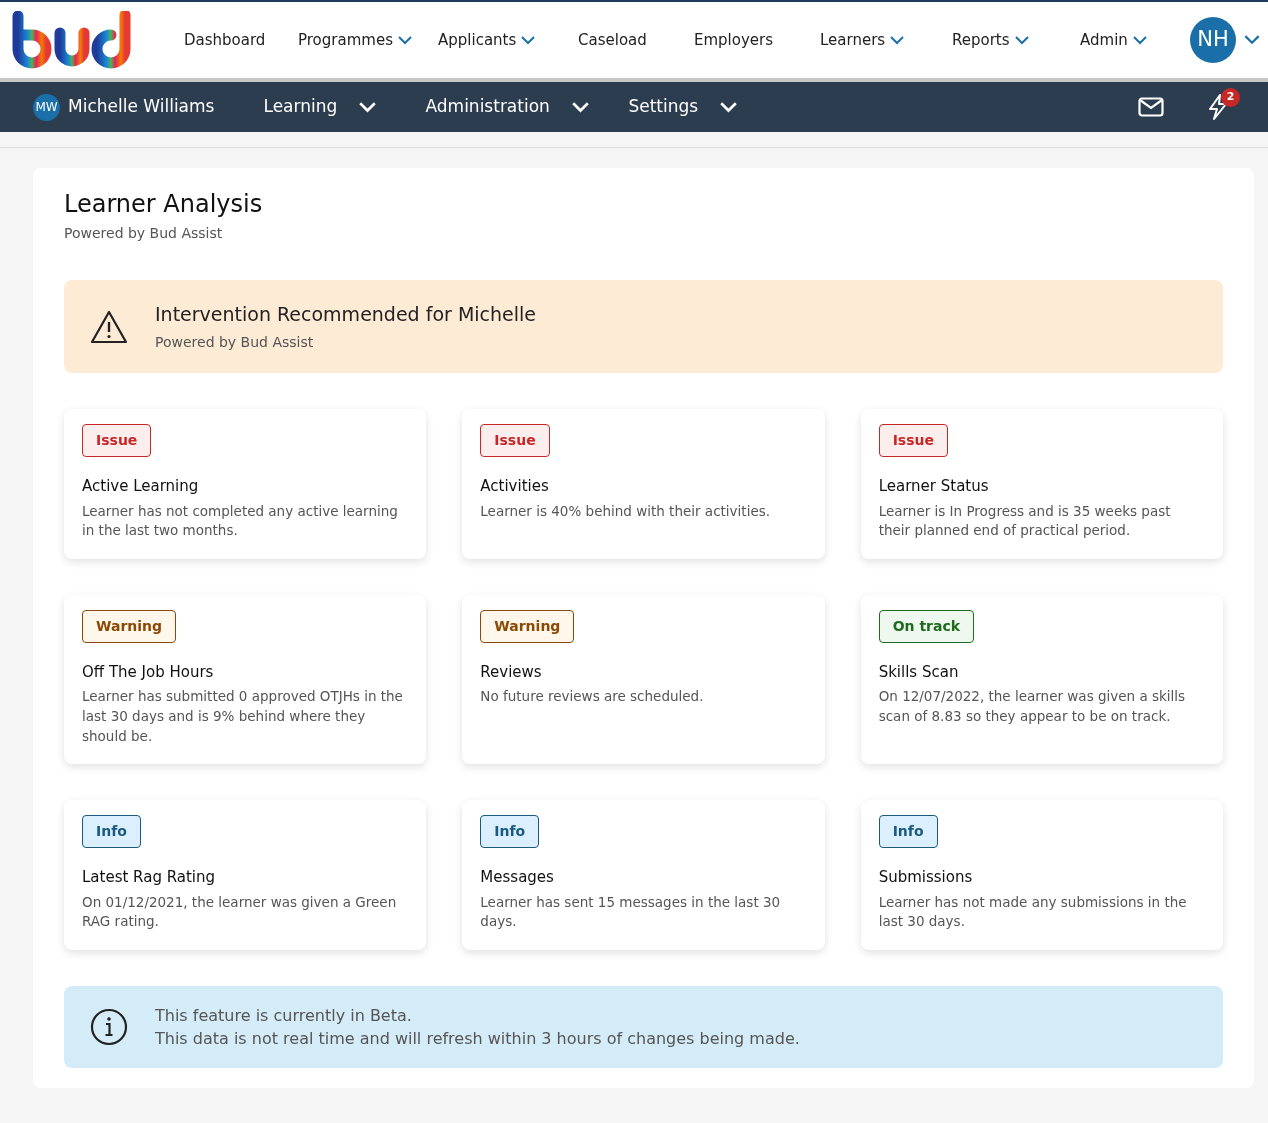  Describe the element at coordinates (919, 672) in the screenshot. I see `finding-title: Skills Scan` at that location.